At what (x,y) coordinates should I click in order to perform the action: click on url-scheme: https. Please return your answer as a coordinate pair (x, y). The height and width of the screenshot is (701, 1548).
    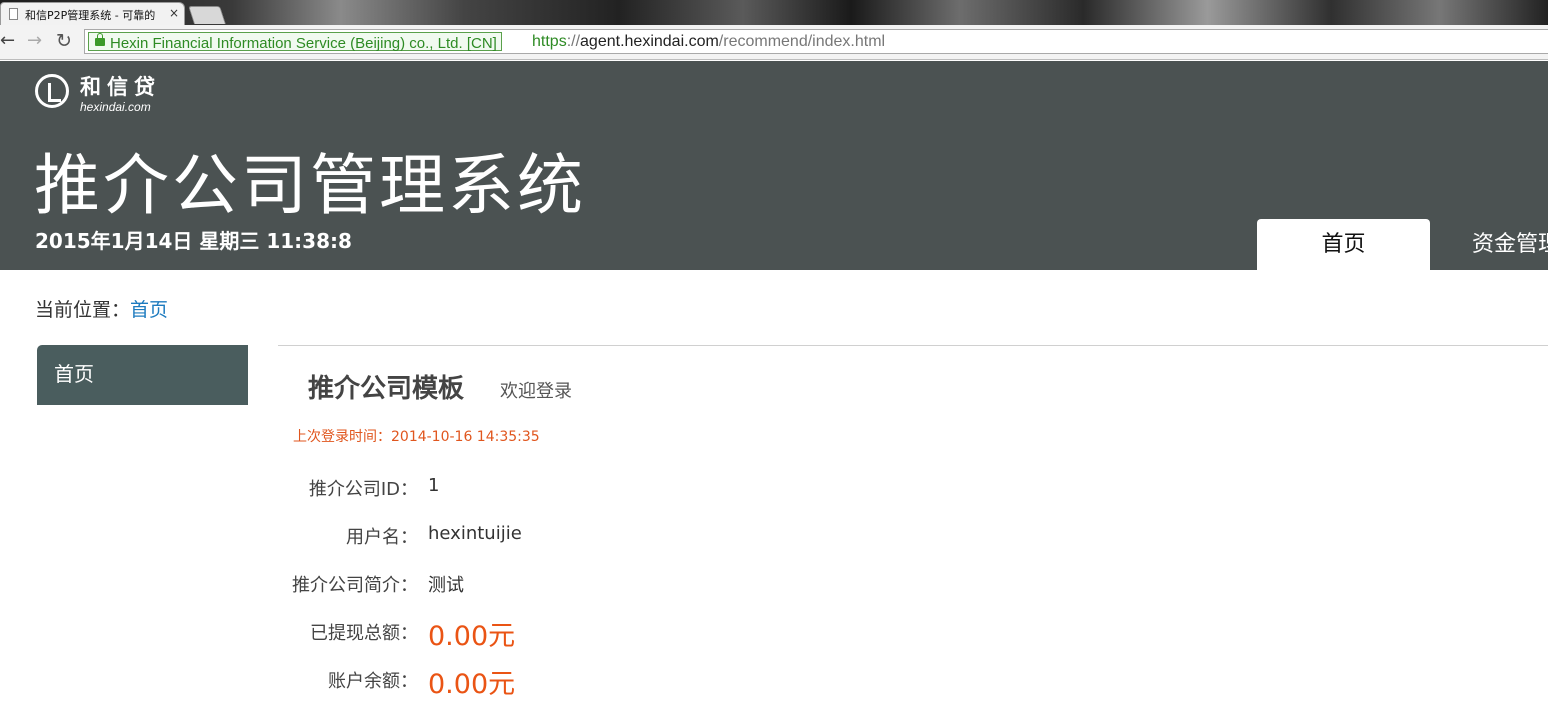
    Looking at the image, I should click on (549, 41).